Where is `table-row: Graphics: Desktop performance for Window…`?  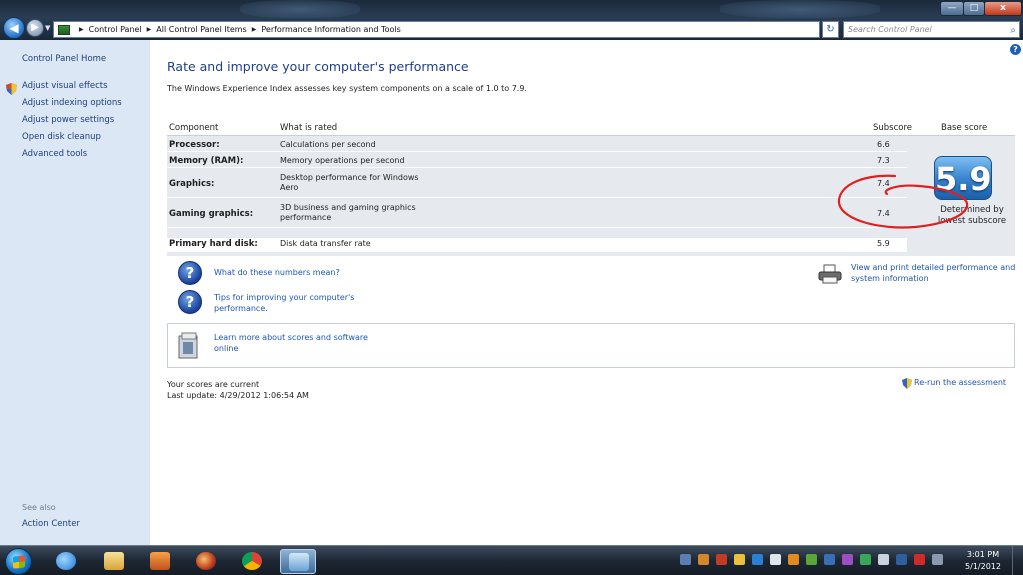
table-row: Graphics: Desktop performance for Window… is located at coordinates (537, 184).